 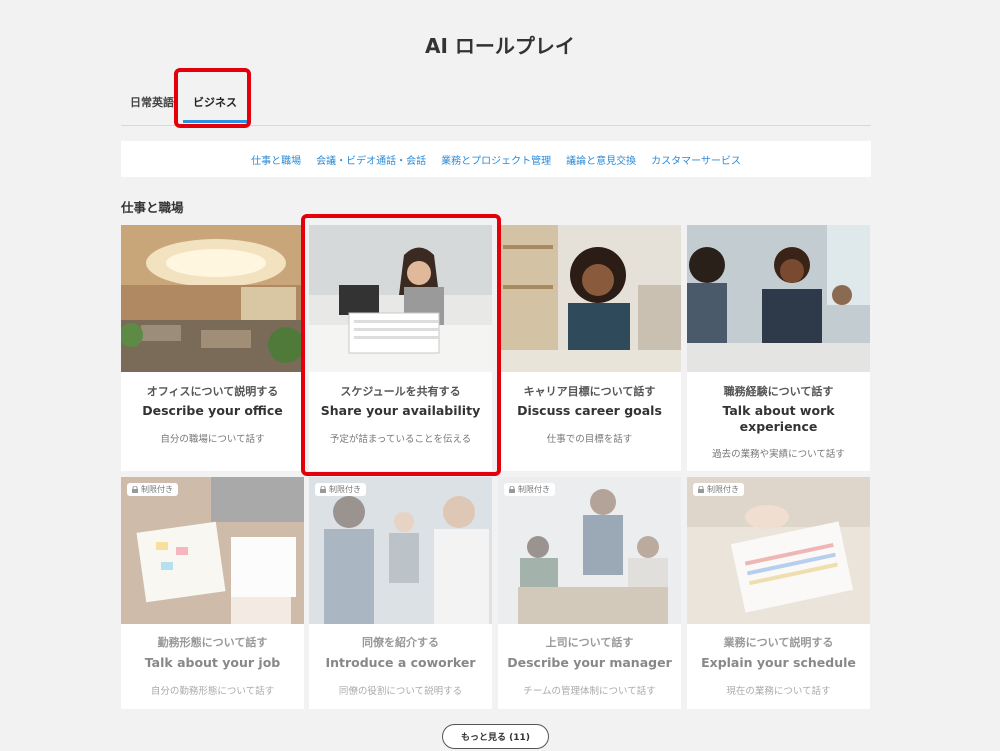 I want to click on card-description: 仕事での目標を話す, so click(x=589, y=439).